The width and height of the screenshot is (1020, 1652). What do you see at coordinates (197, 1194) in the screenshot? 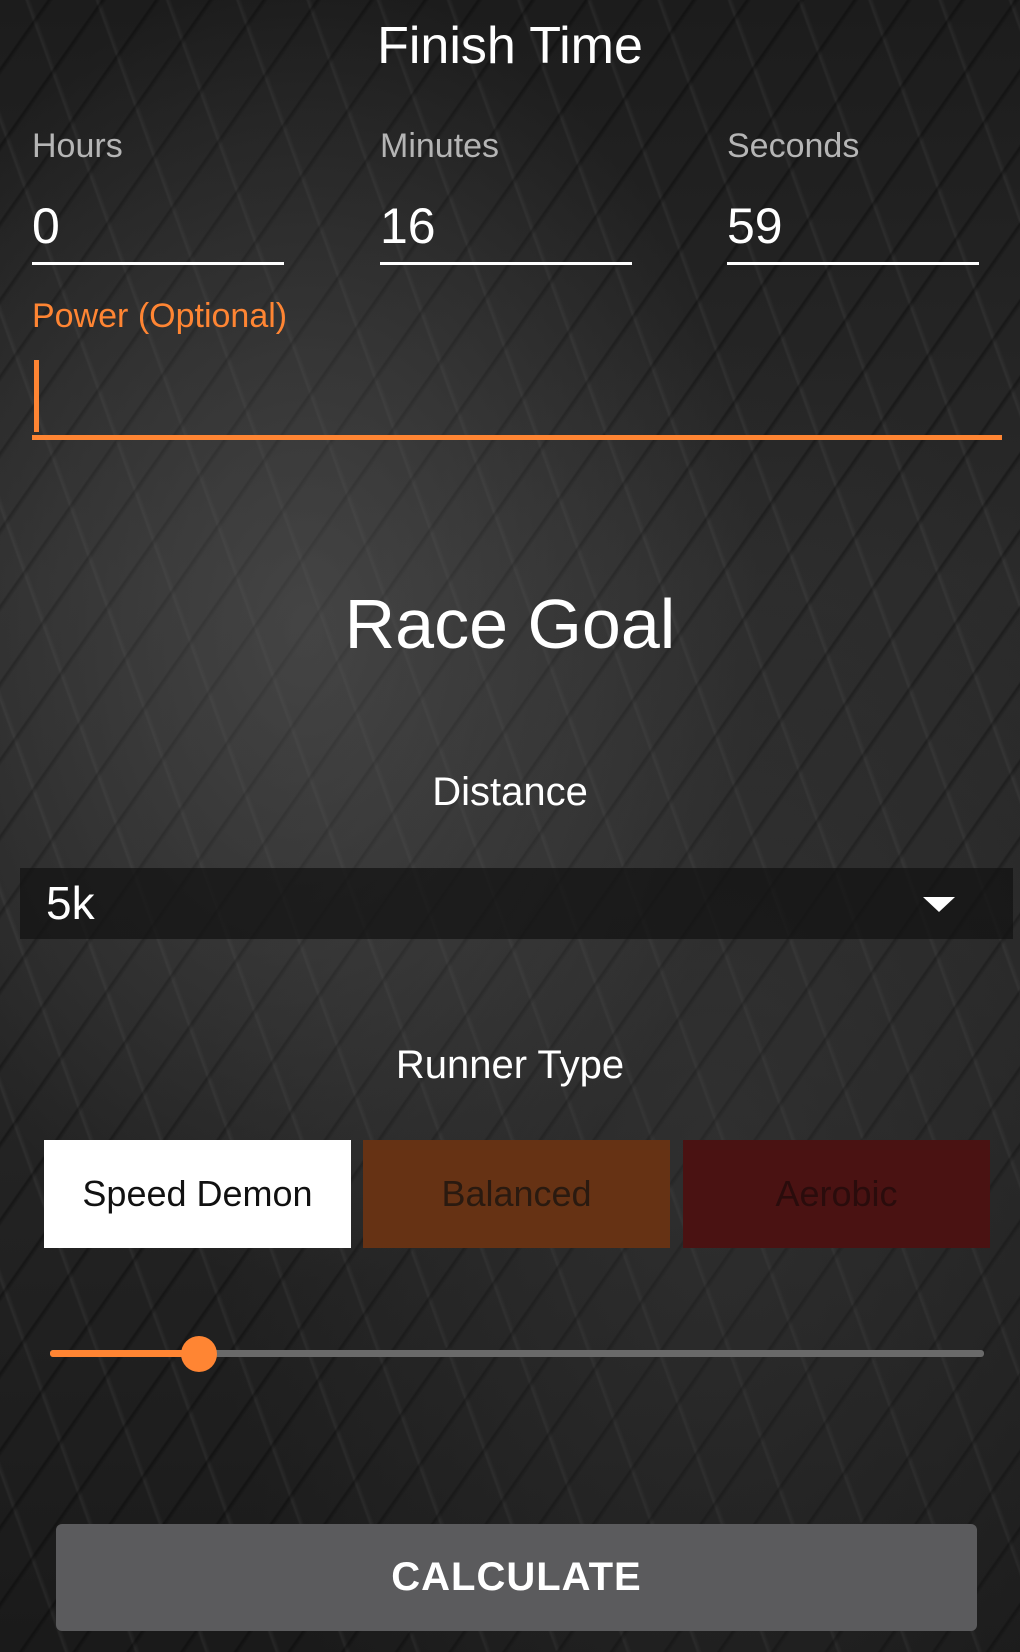
I see `runner-type-speed-demon-button: Speed Demon` at bounding box center [197, 1194].